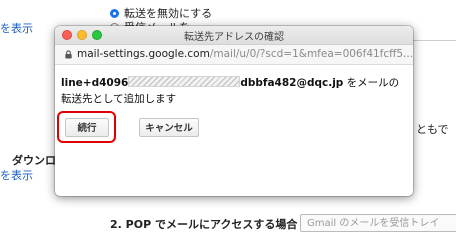  Describe the element at coordinates (432, 129) in the screenshot. I see `right-fragment-text: ともで` at that location.